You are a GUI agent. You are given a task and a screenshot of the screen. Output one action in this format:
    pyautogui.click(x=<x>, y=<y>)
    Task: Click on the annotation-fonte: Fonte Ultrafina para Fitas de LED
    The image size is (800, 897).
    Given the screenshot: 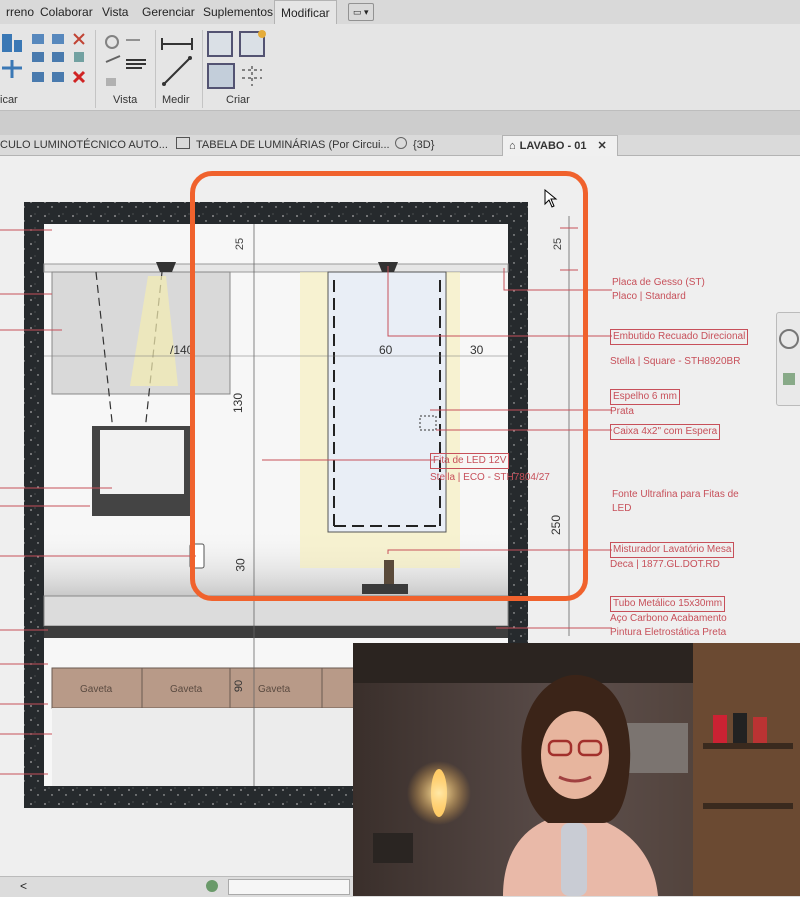 What is the action you would take?
    pyautogui.click(x=675, y=502)
    